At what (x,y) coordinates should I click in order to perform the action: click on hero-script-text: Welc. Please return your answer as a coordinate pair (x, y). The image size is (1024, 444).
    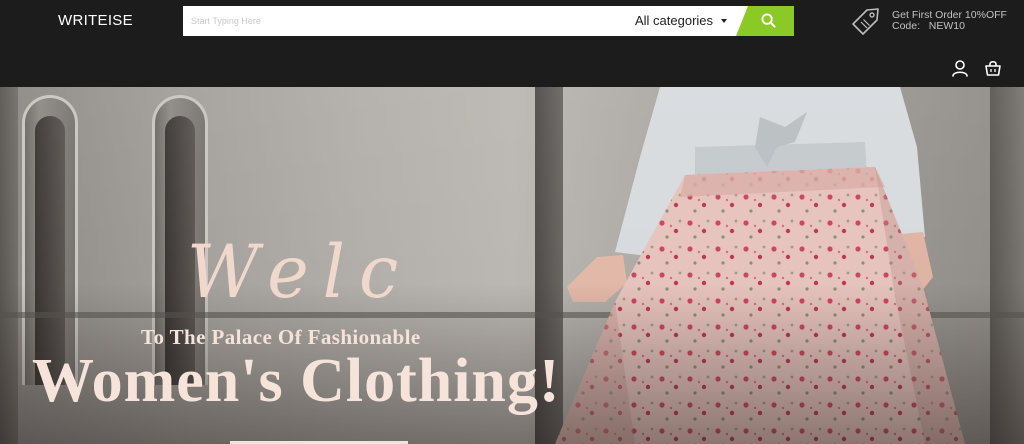
    Looking at the image, I should click on (300, 272).